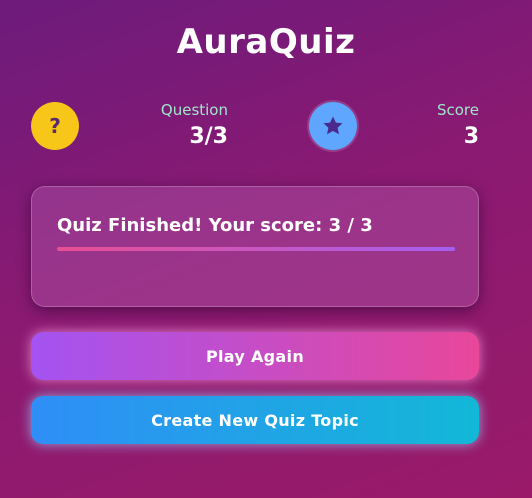  I want to click on question-icon: ?, so click(55, 126).